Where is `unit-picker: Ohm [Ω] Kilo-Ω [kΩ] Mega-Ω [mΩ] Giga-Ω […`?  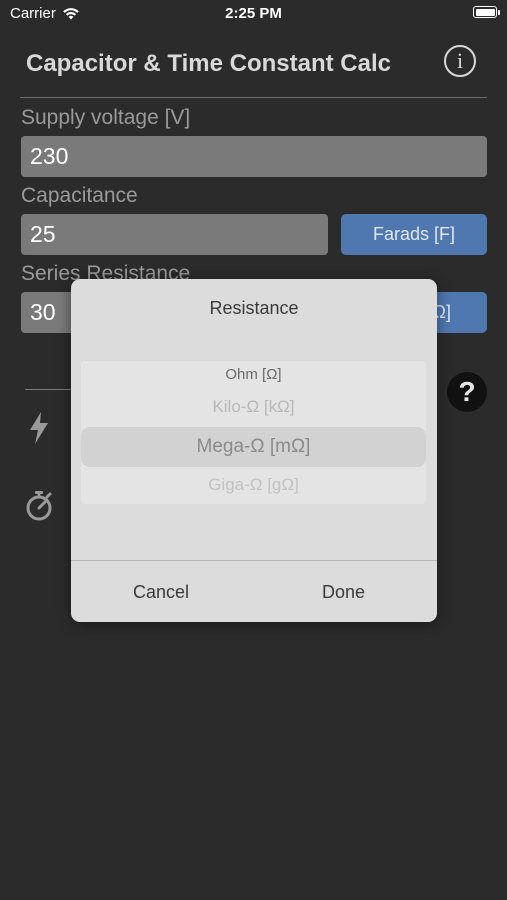
unit-picker: Ohm [Ω] Kilo-Ω [kΩ] Mega-Ω [mΩ] Giga-Ω [… is located at coordinates (253, 432).